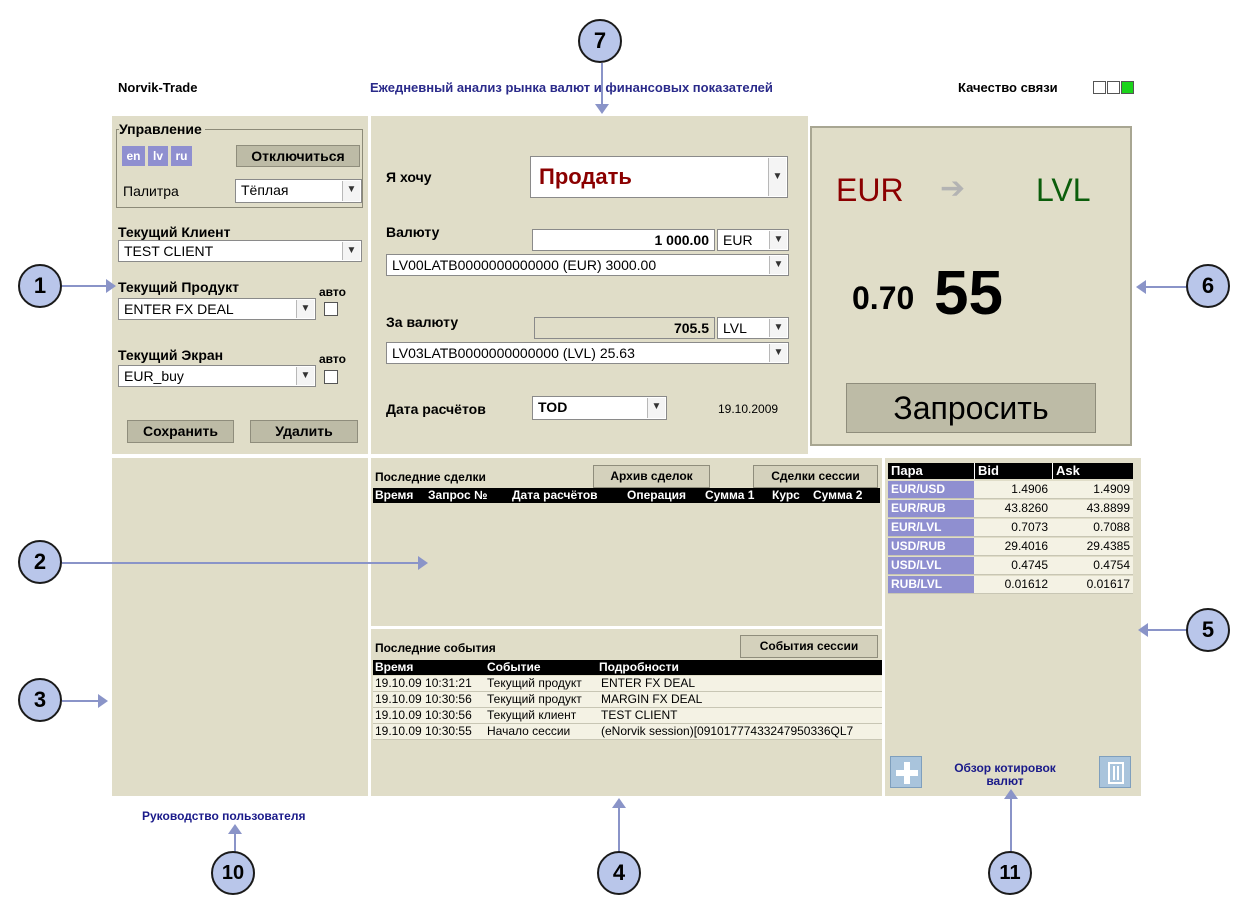 The height and width of the screenshot is (899, 1240). Describe the element at coordinates (436, 409) in the screenshot. I see `settlement-label: Дата расчётов` at that location.